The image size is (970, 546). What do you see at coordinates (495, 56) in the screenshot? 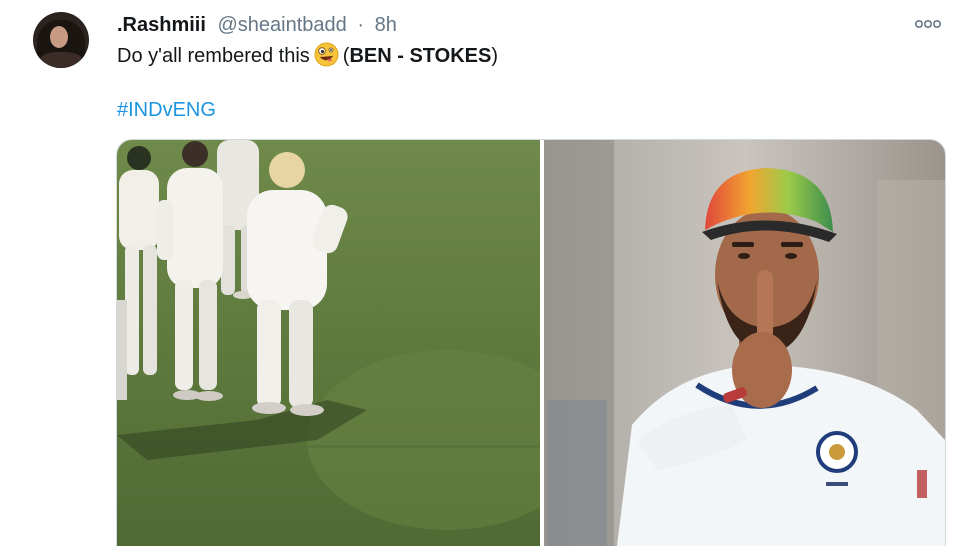
I see `paren-close: )` at bounding box center [495, 56].